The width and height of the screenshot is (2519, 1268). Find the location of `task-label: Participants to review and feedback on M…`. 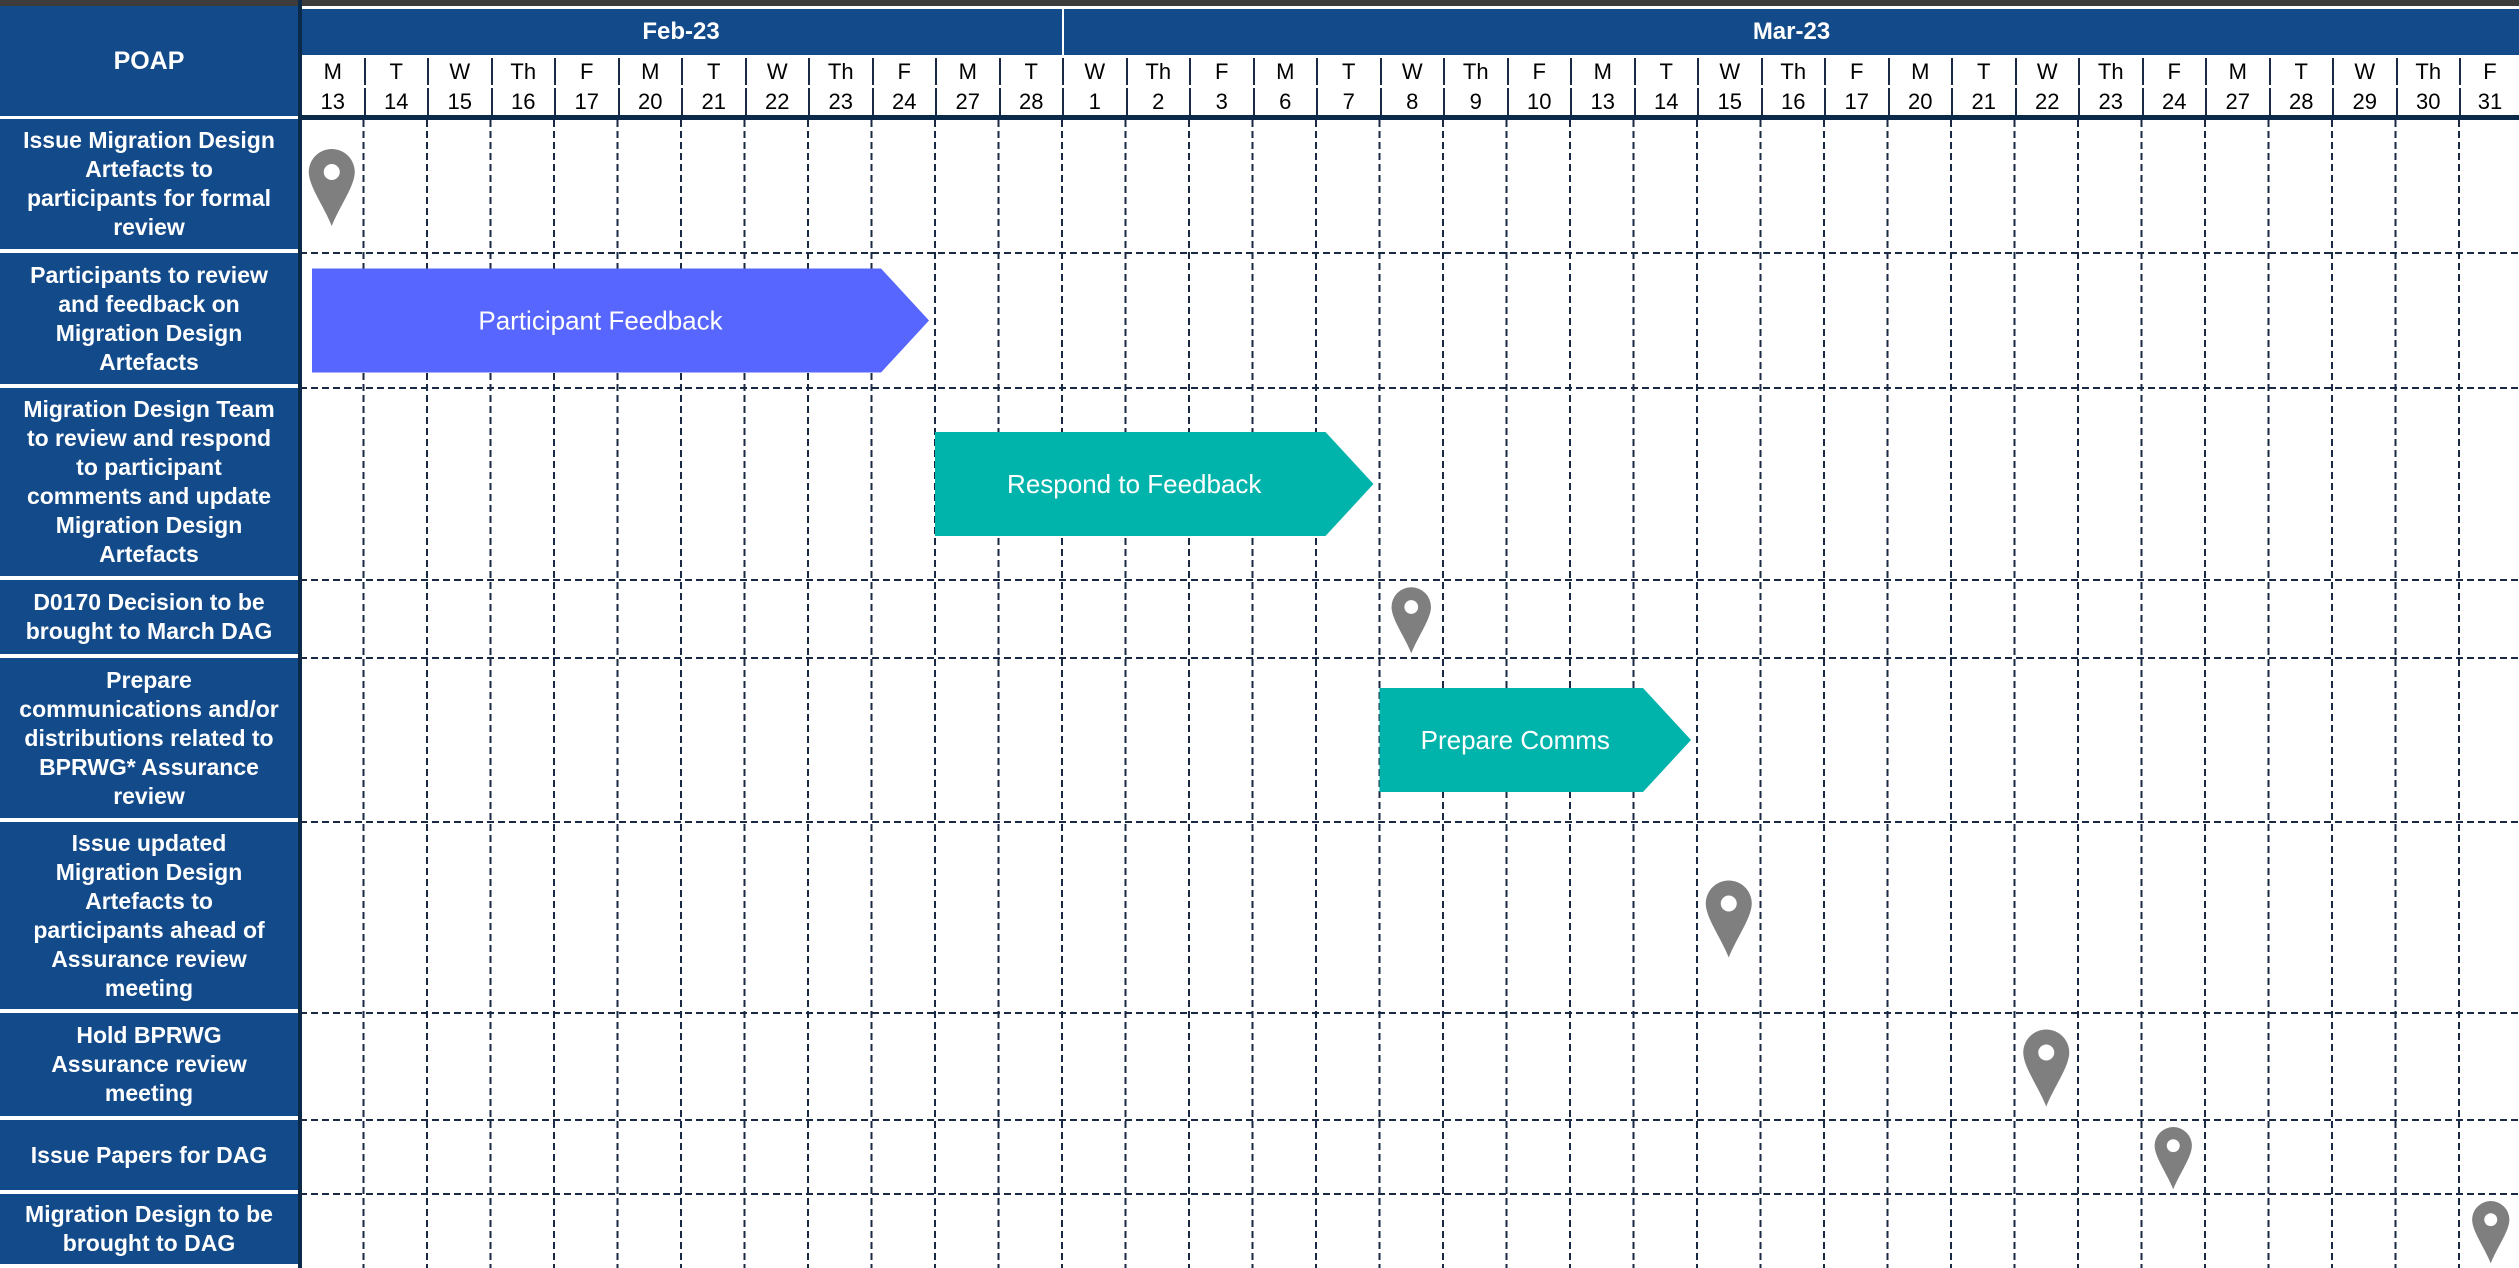

task-label: Participants to review and feedback on M… is located at coordinates (149, 320).